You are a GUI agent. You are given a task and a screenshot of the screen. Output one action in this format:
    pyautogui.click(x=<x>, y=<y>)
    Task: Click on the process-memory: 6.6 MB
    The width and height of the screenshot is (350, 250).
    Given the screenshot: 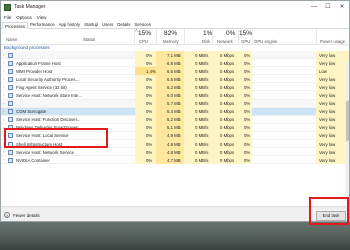 What is the action you would take?
    pyautogui.click(x=174, y=71)
    